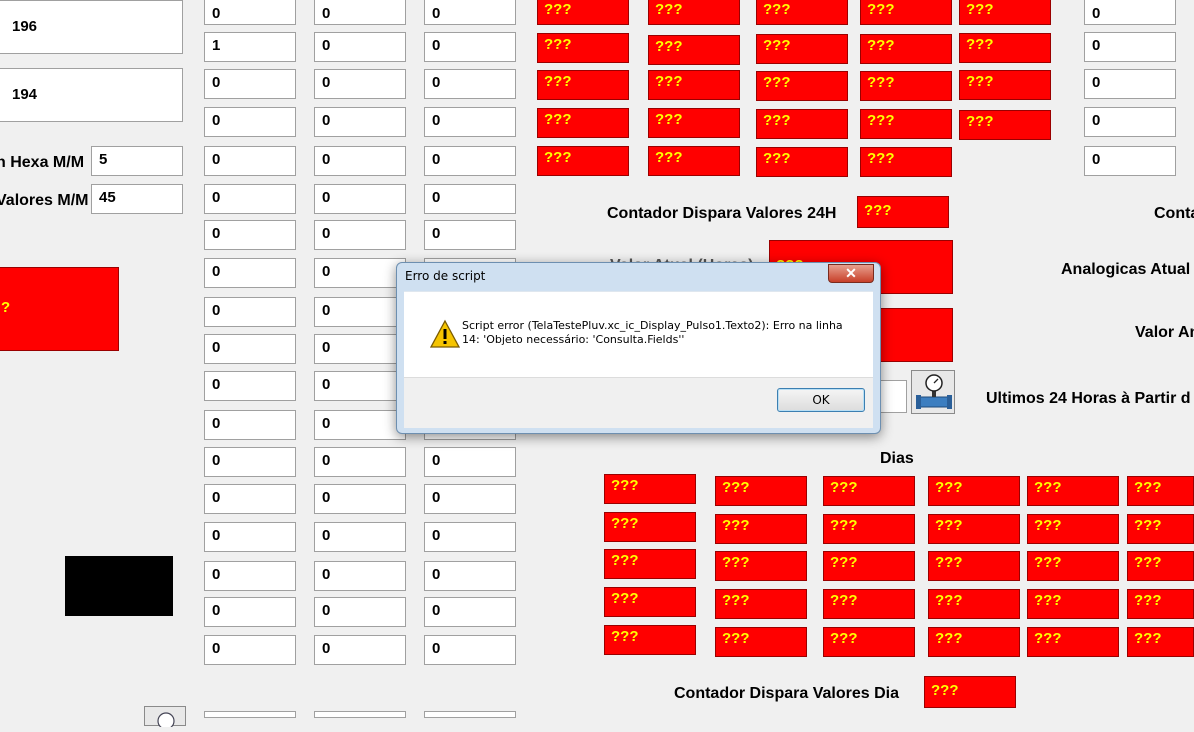  What do you see at coordinates (786, 693) in the screenshot?
I see `contador-dia-label: Contador Dispara Valores Dia` at bounding box center [786, 693].